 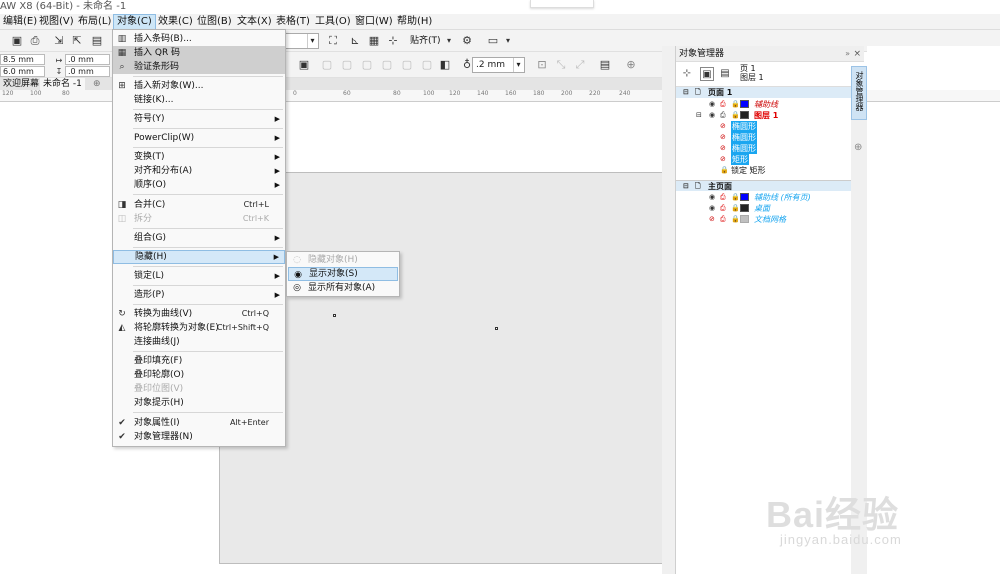 What do you see at coordinates (764, 219) in the screenshot?
I see `tree-document-grid: ⊘ ⎙ 🔒 文档网格` at bounding box center [764, 219].